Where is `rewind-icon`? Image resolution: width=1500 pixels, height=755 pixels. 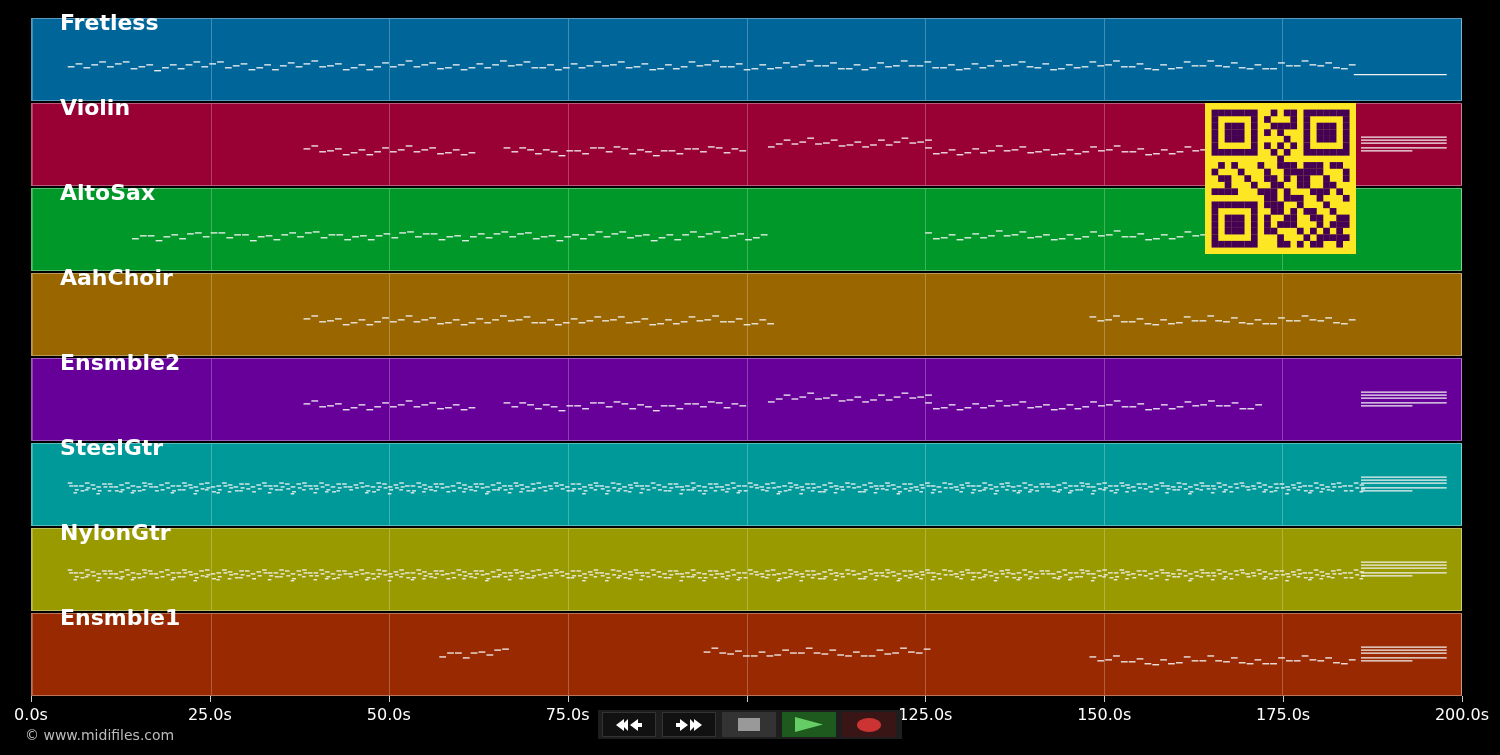 rewind-icon is located at coordinates (629, 724).